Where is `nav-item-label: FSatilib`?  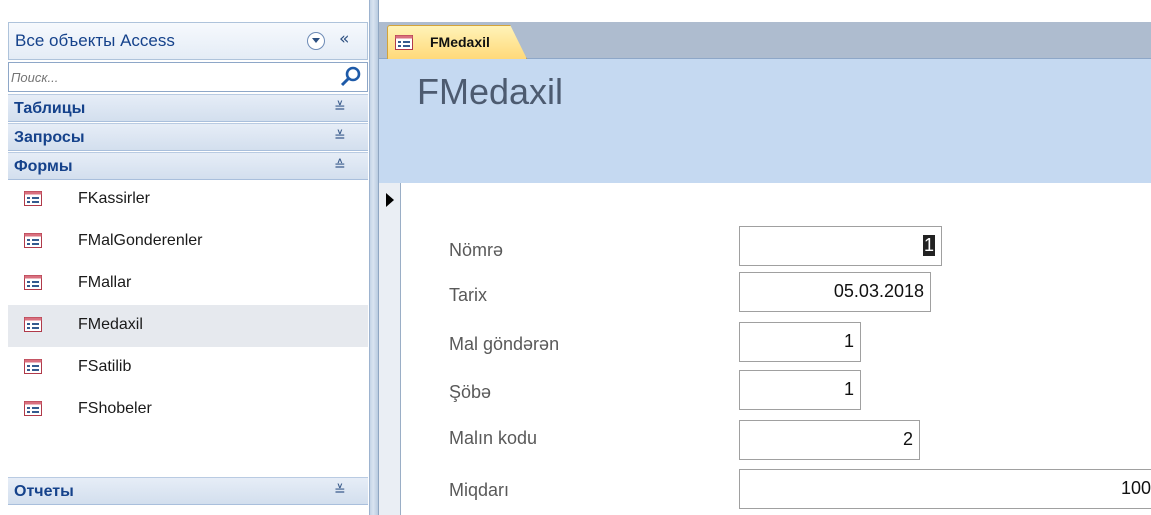 nav-item-label: FSatilib is located at coordinates (105, 366).